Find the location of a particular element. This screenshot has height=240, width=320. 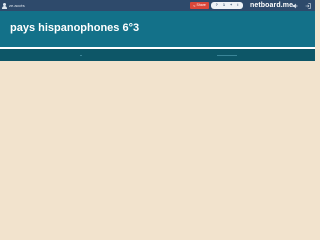

help-item: ? is located at coordinates (217, 5).